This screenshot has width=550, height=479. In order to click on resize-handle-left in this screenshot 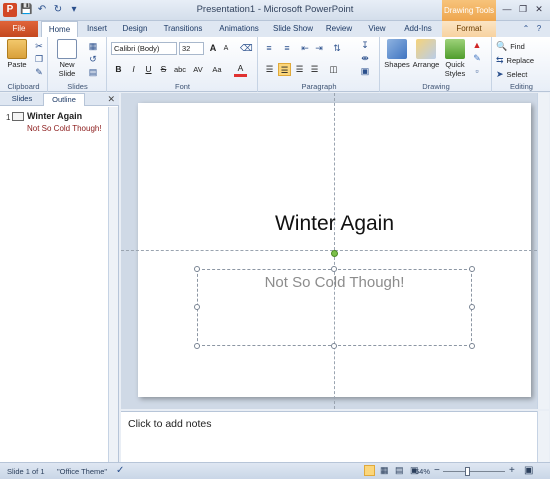, I will do `click(197, 307)`.